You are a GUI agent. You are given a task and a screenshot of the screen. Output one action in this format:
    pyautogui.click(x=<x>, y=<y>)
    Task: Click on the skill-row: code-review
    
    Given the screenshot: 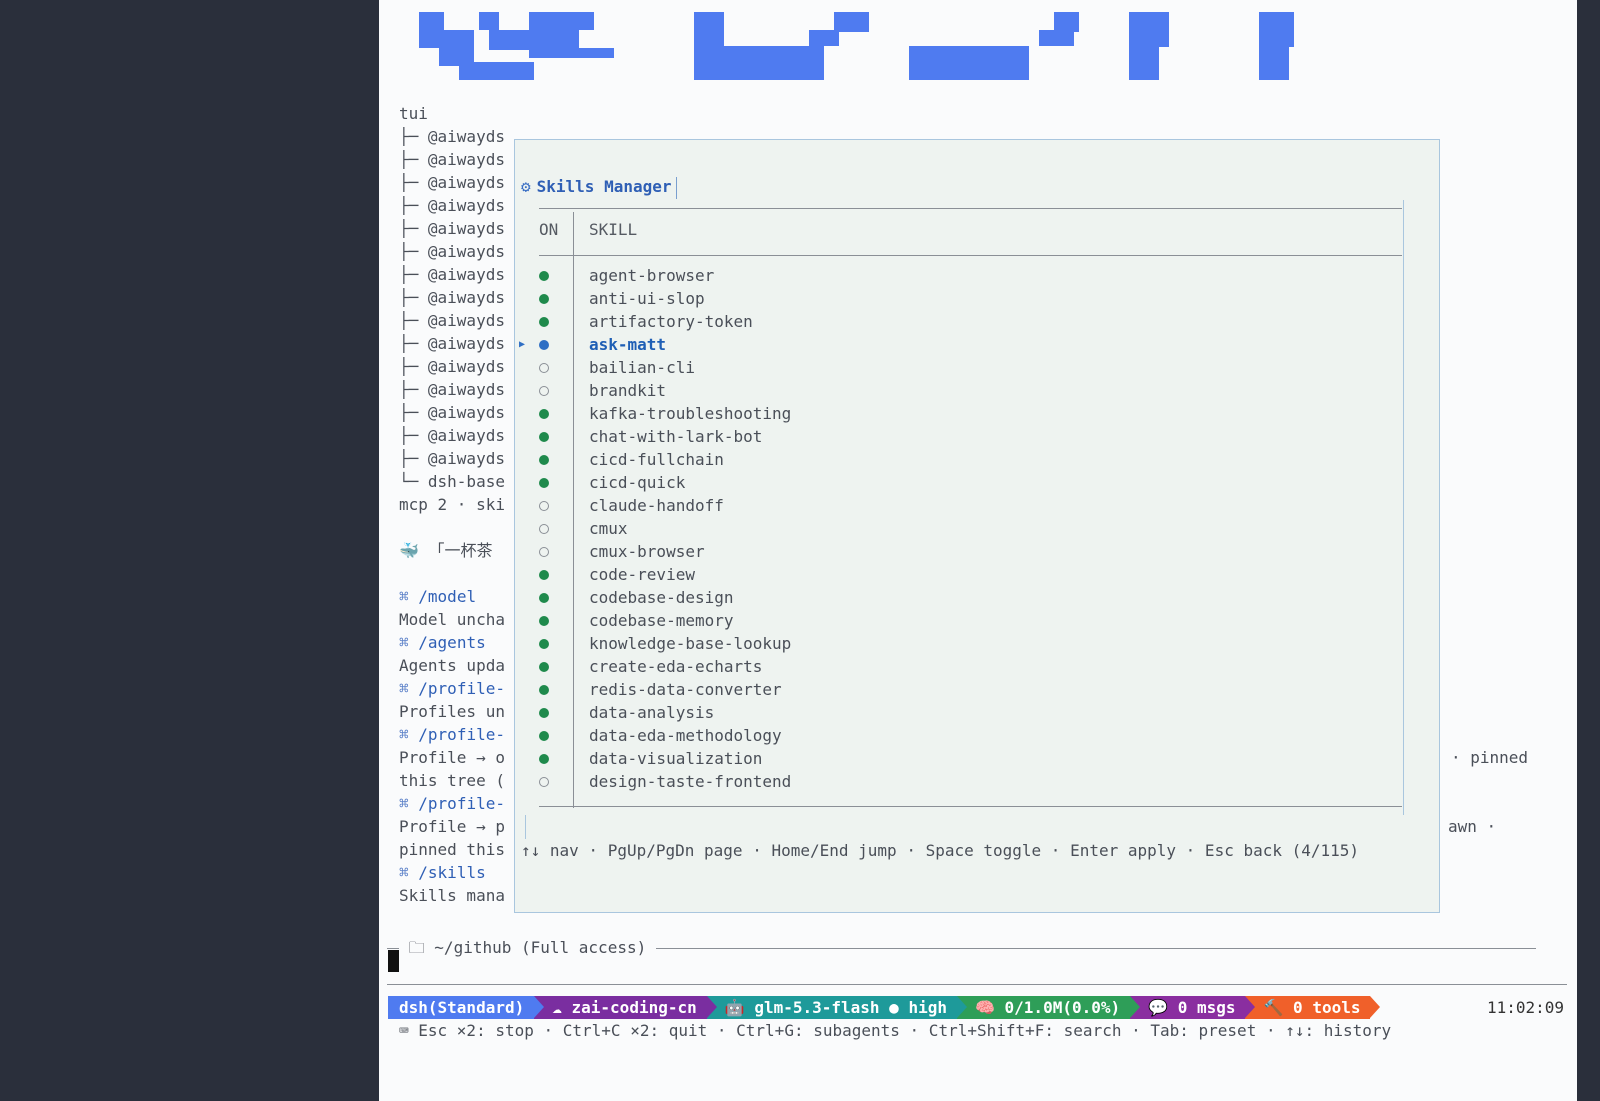 What is the action you would take?
    pyautogui.click(x=970, y=574)
    